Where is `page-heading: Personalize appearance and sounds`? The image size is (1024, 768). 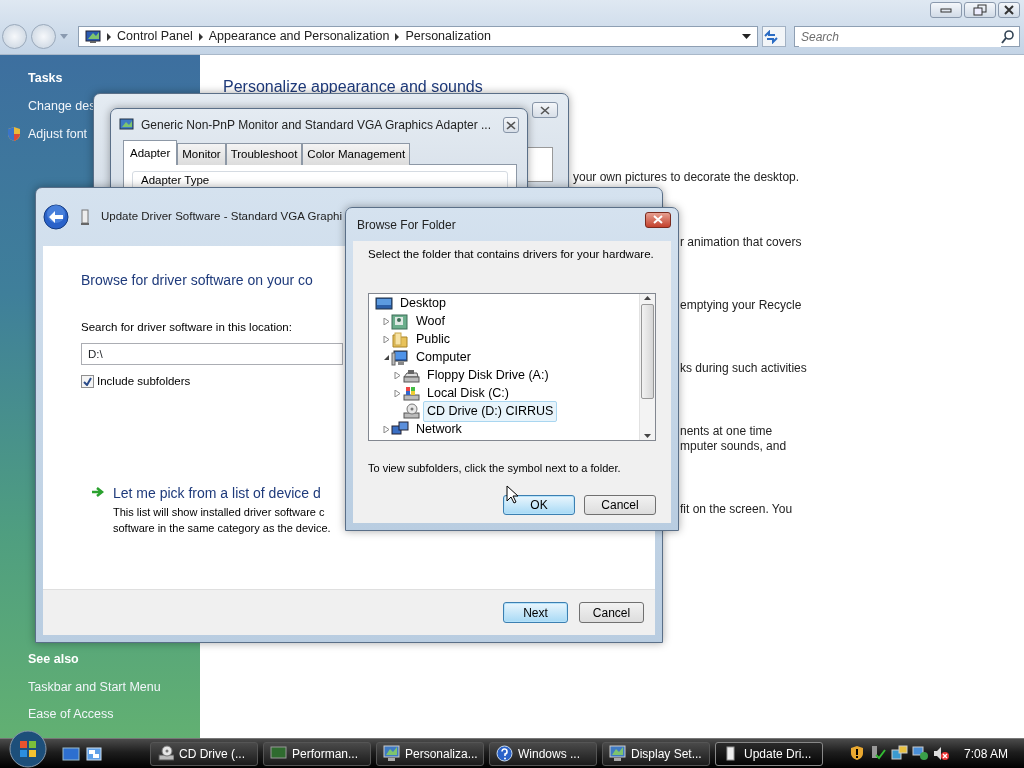 page-heading: Personalize appearance and sounds is located at coordinates (353, 87).